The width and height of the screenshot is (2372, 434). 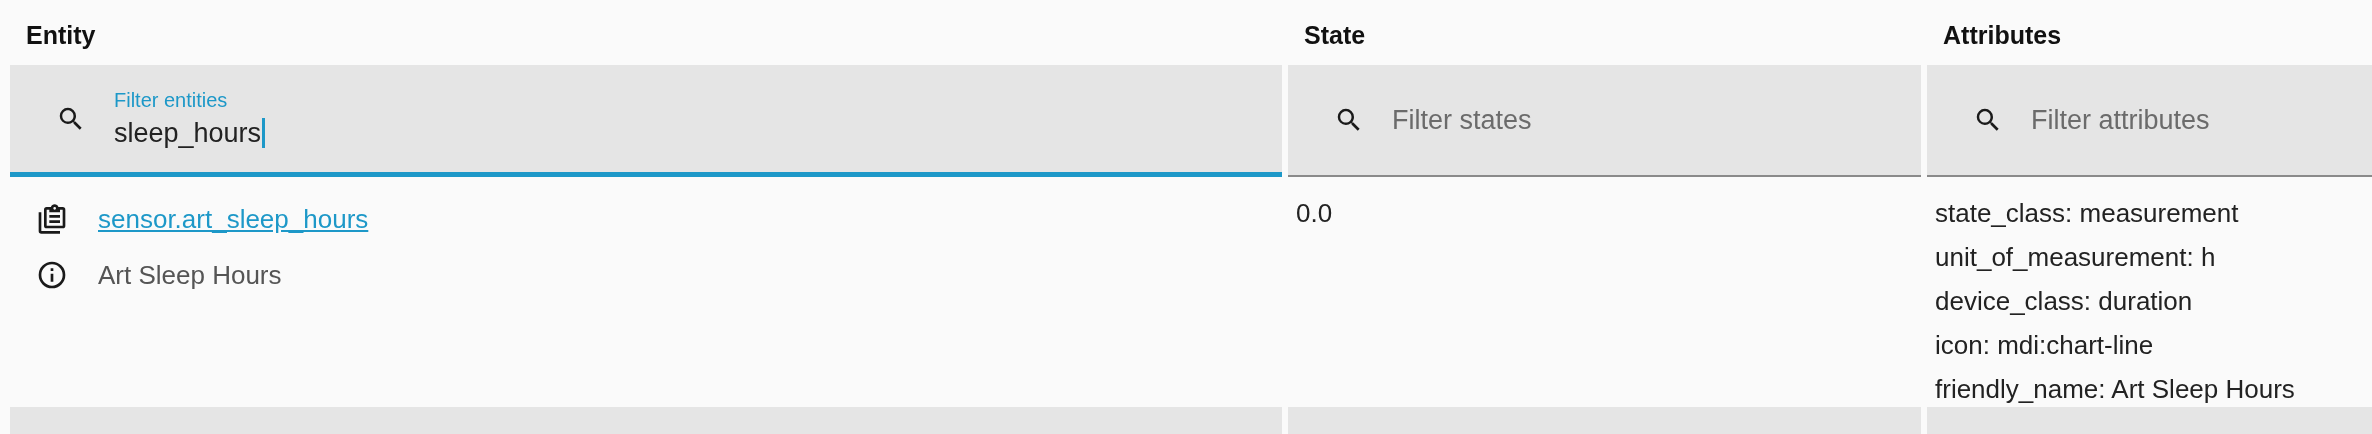 What do you see at coordinates (1462, 120) in the screenshot?
I see `field-placeholder: Filter states` at bounding box center [1462, 120].